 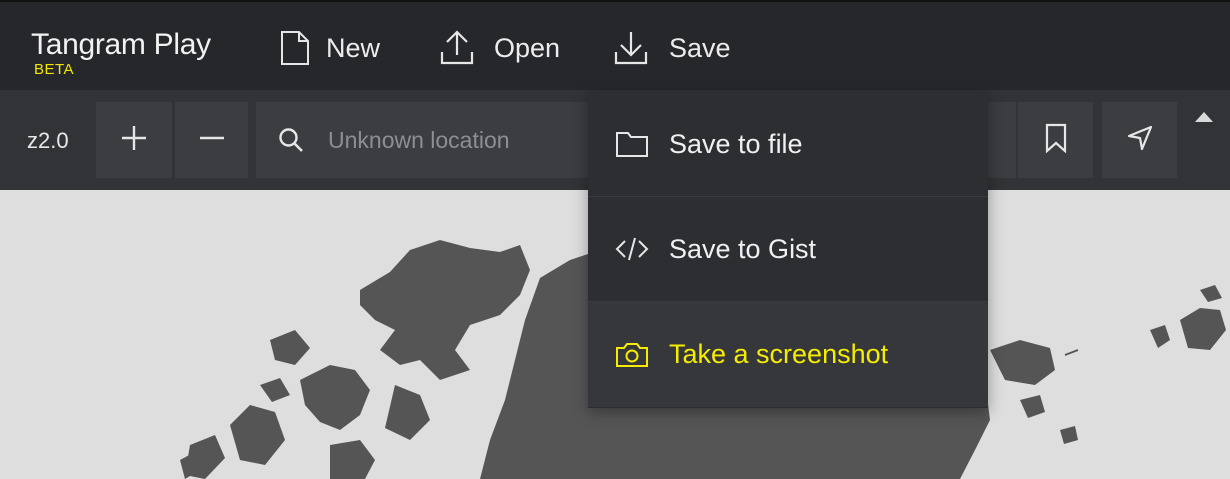 I want to click on search-icon, so click(x=291, y=140).